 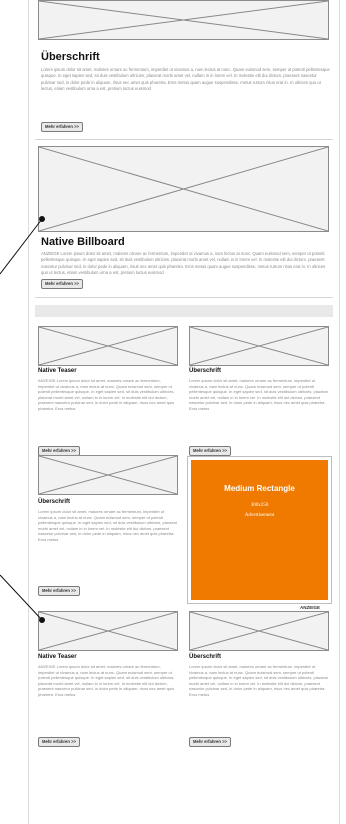 I want to click on billboard-heading: Native Billboard, so click(x=83, y=242).